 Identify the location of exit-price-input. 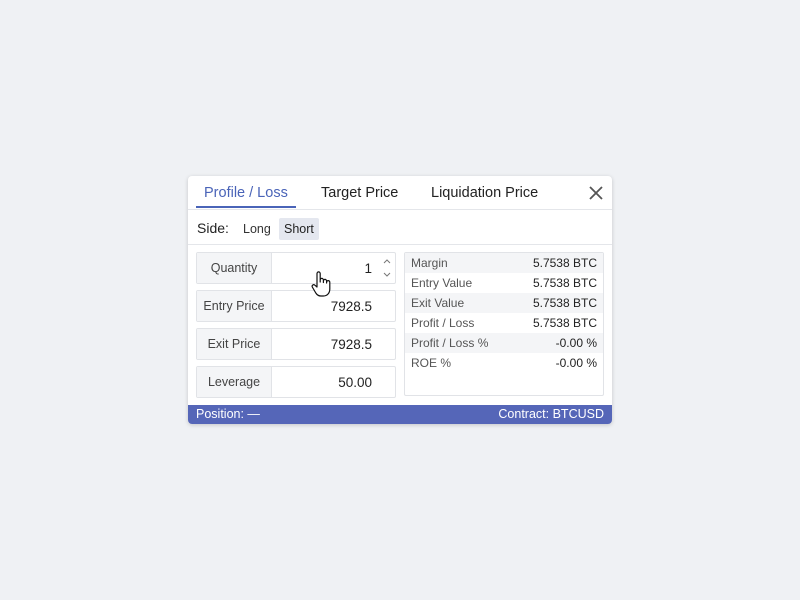
(322, 344).